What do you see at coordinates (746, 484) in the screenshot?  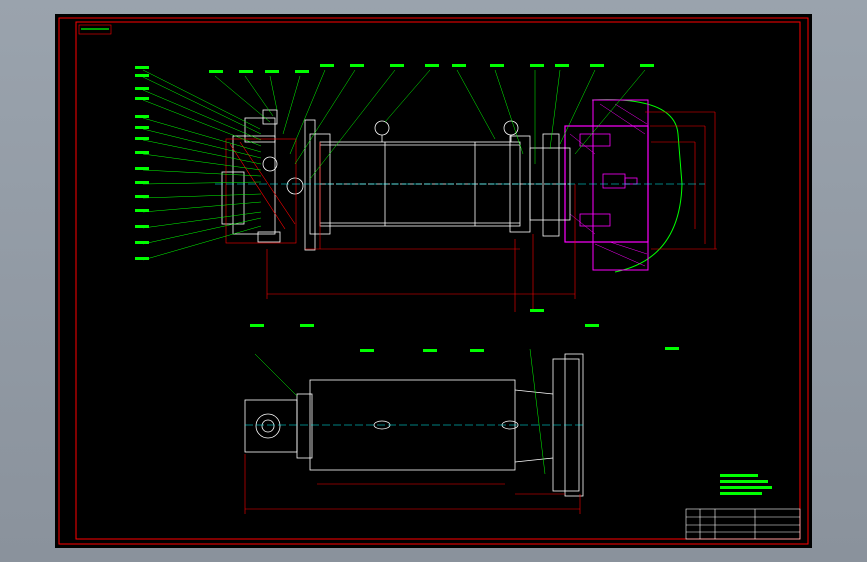 I see `technical-notes` at bounding box center [746, 484].